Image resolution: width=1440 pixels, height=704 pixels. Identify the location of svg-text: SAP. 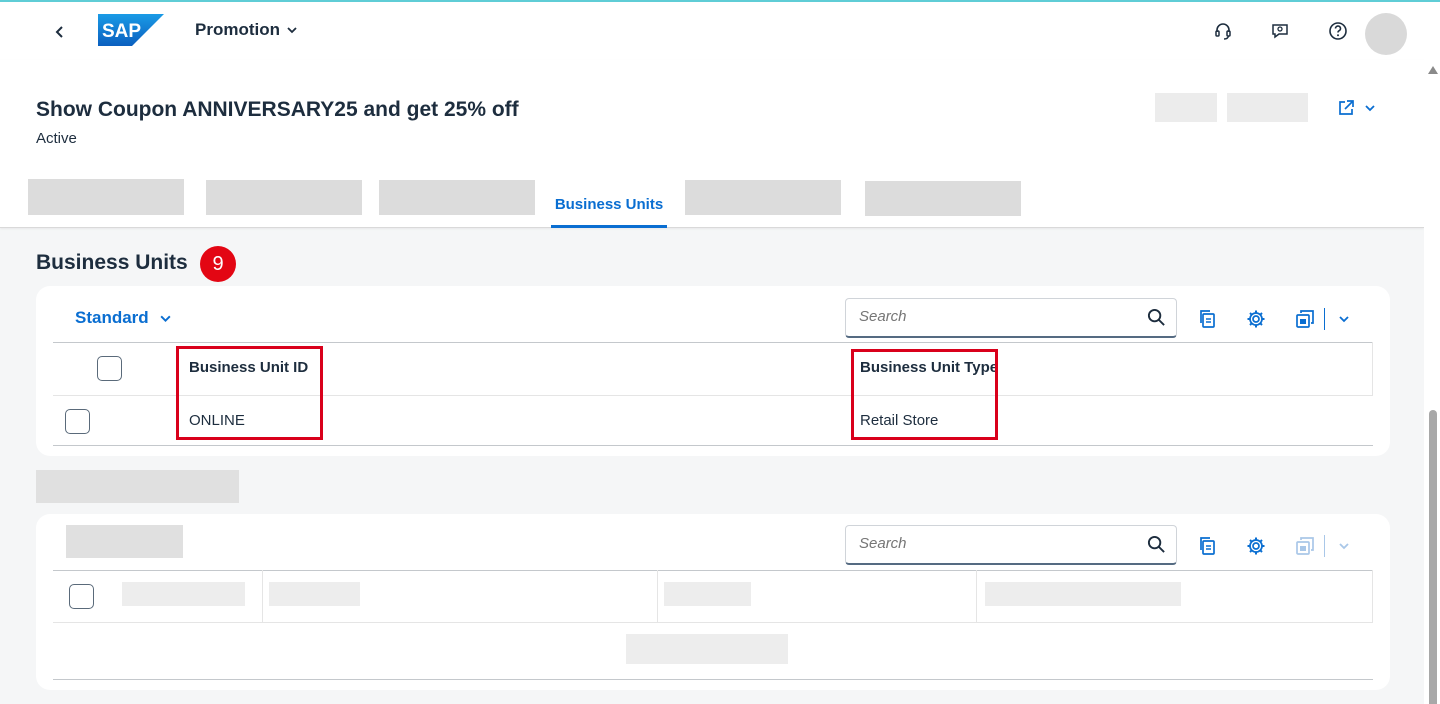
(121, 31).